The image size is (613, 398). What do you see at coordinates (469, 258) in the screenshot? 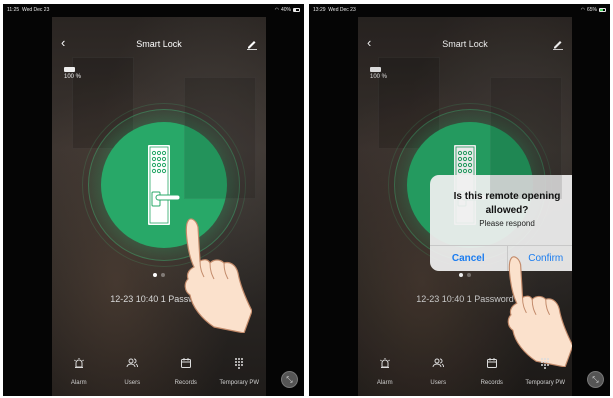
I see `cancel-button: Cancel` at bounding box center [469, 258].